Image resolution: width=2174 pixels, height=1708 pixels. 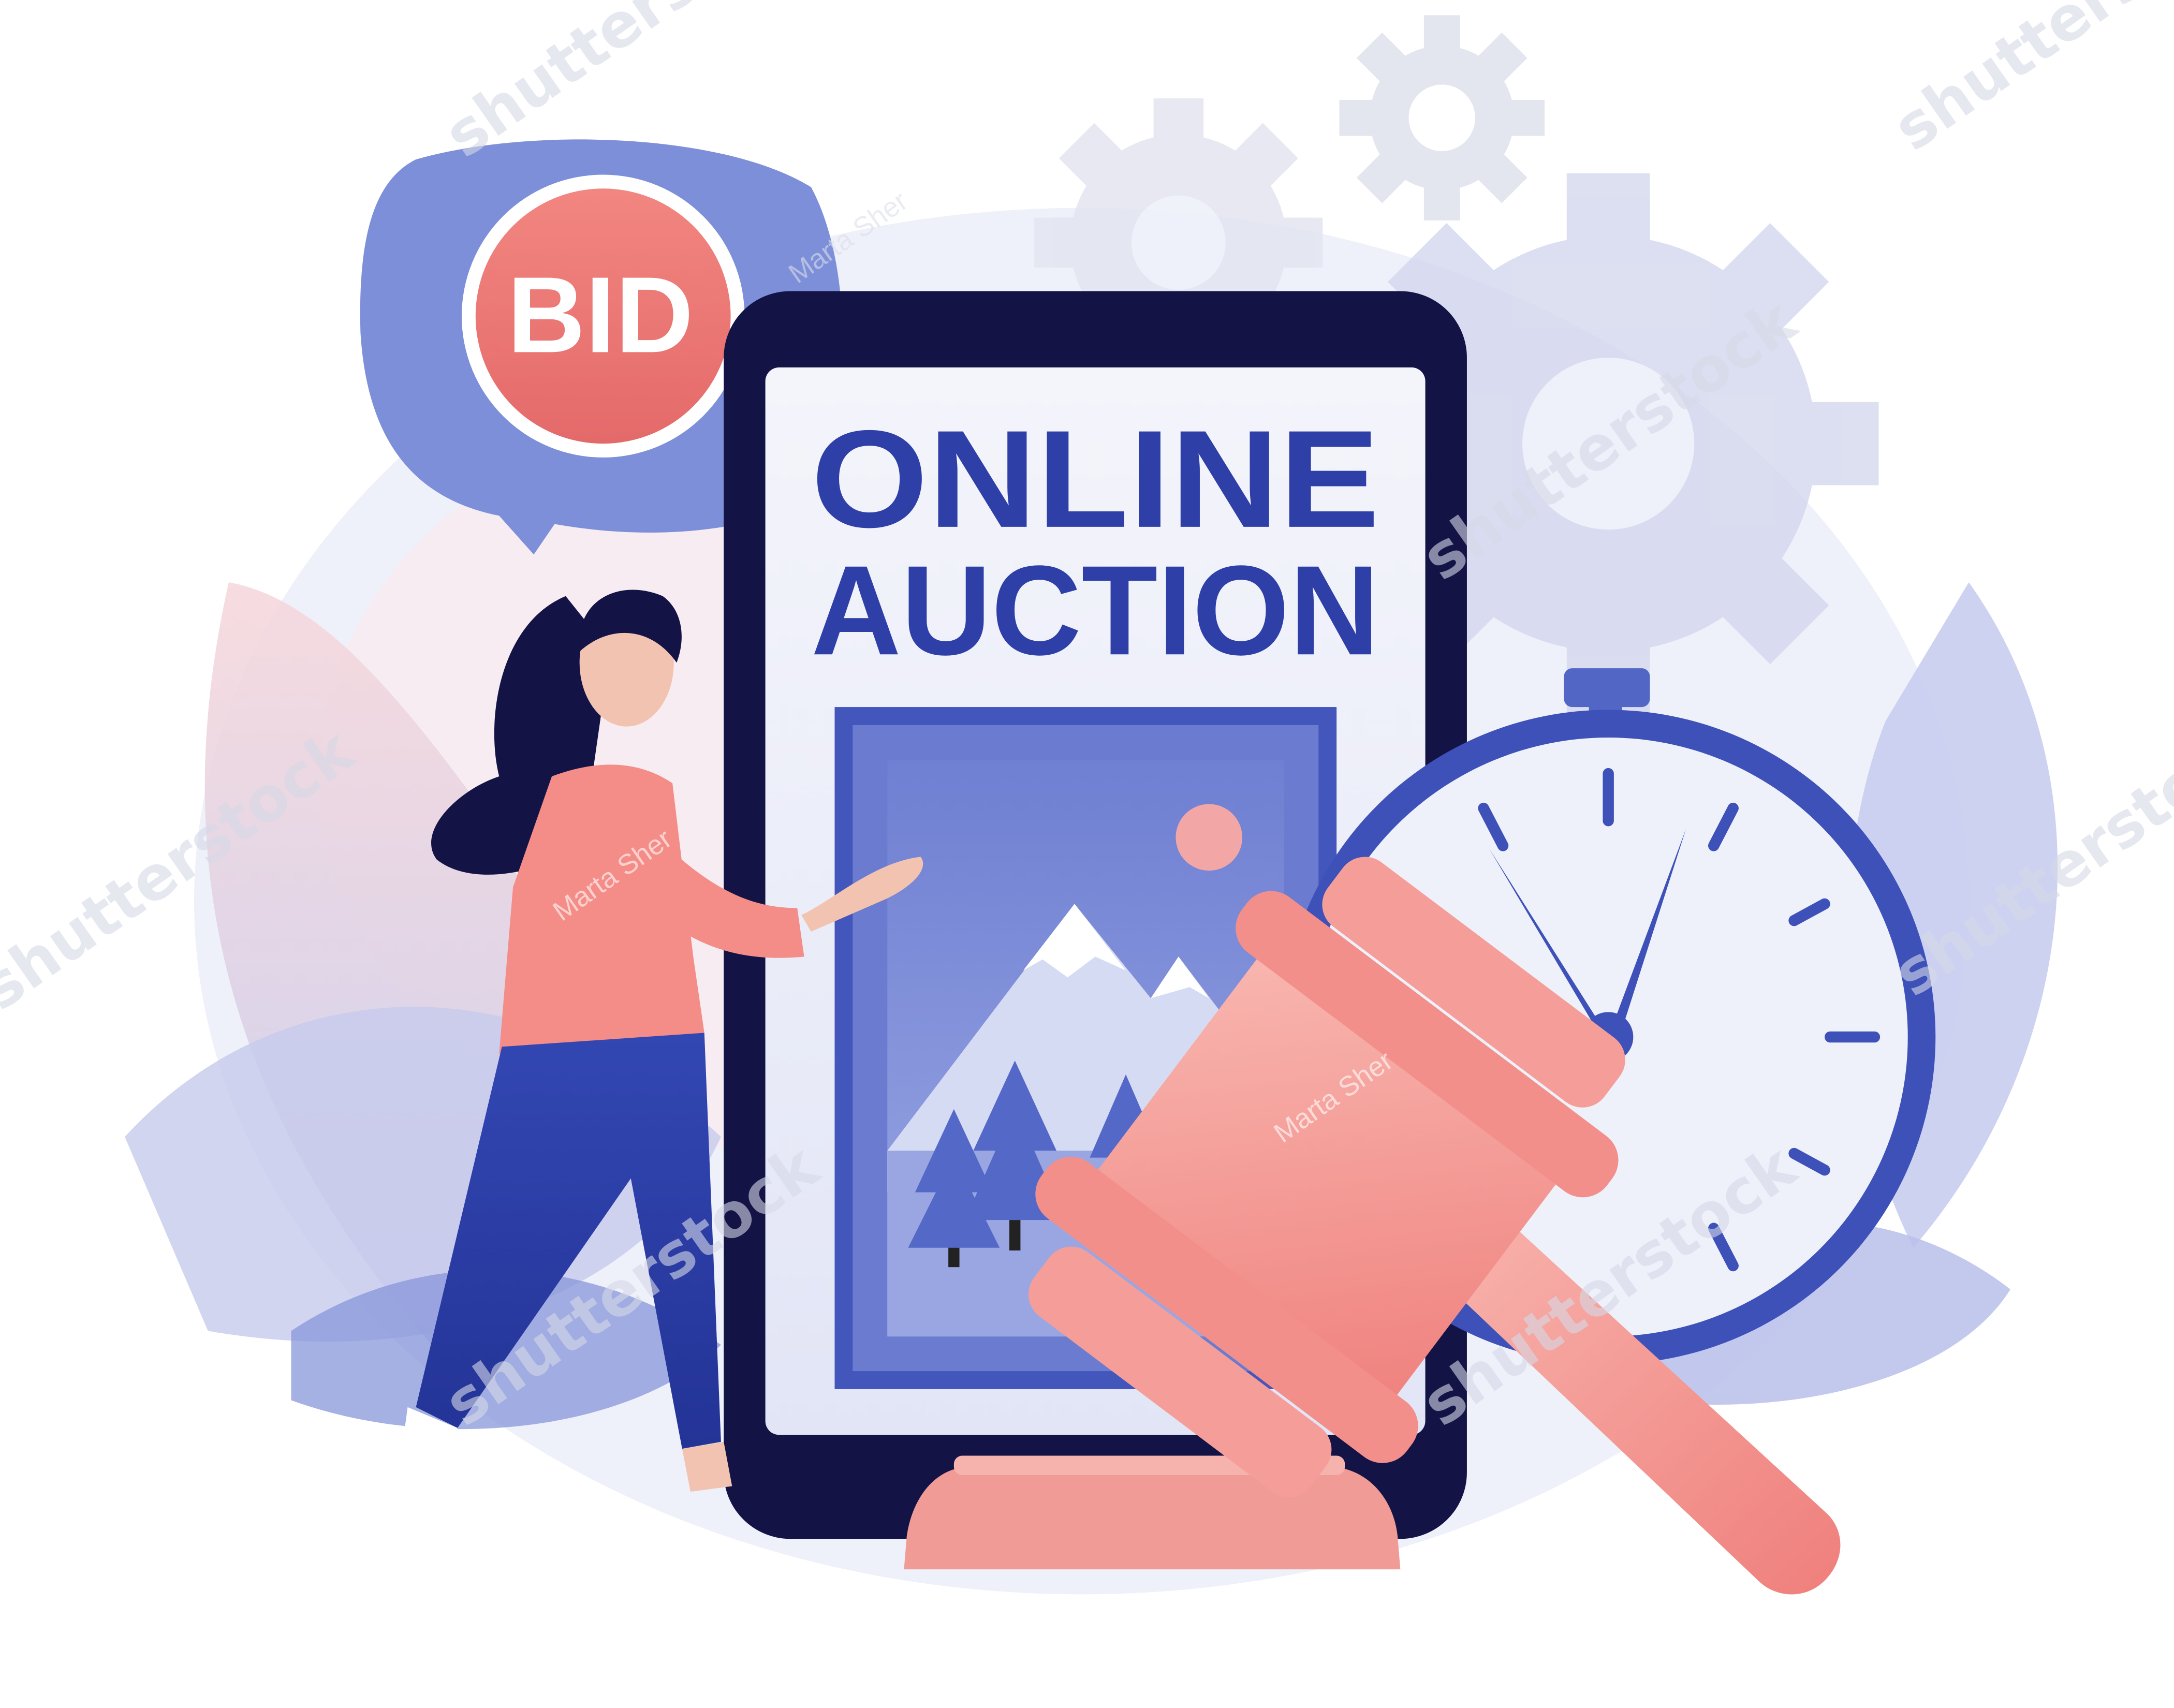 I want to click on gear-icon, so click(x=1442, y=117).